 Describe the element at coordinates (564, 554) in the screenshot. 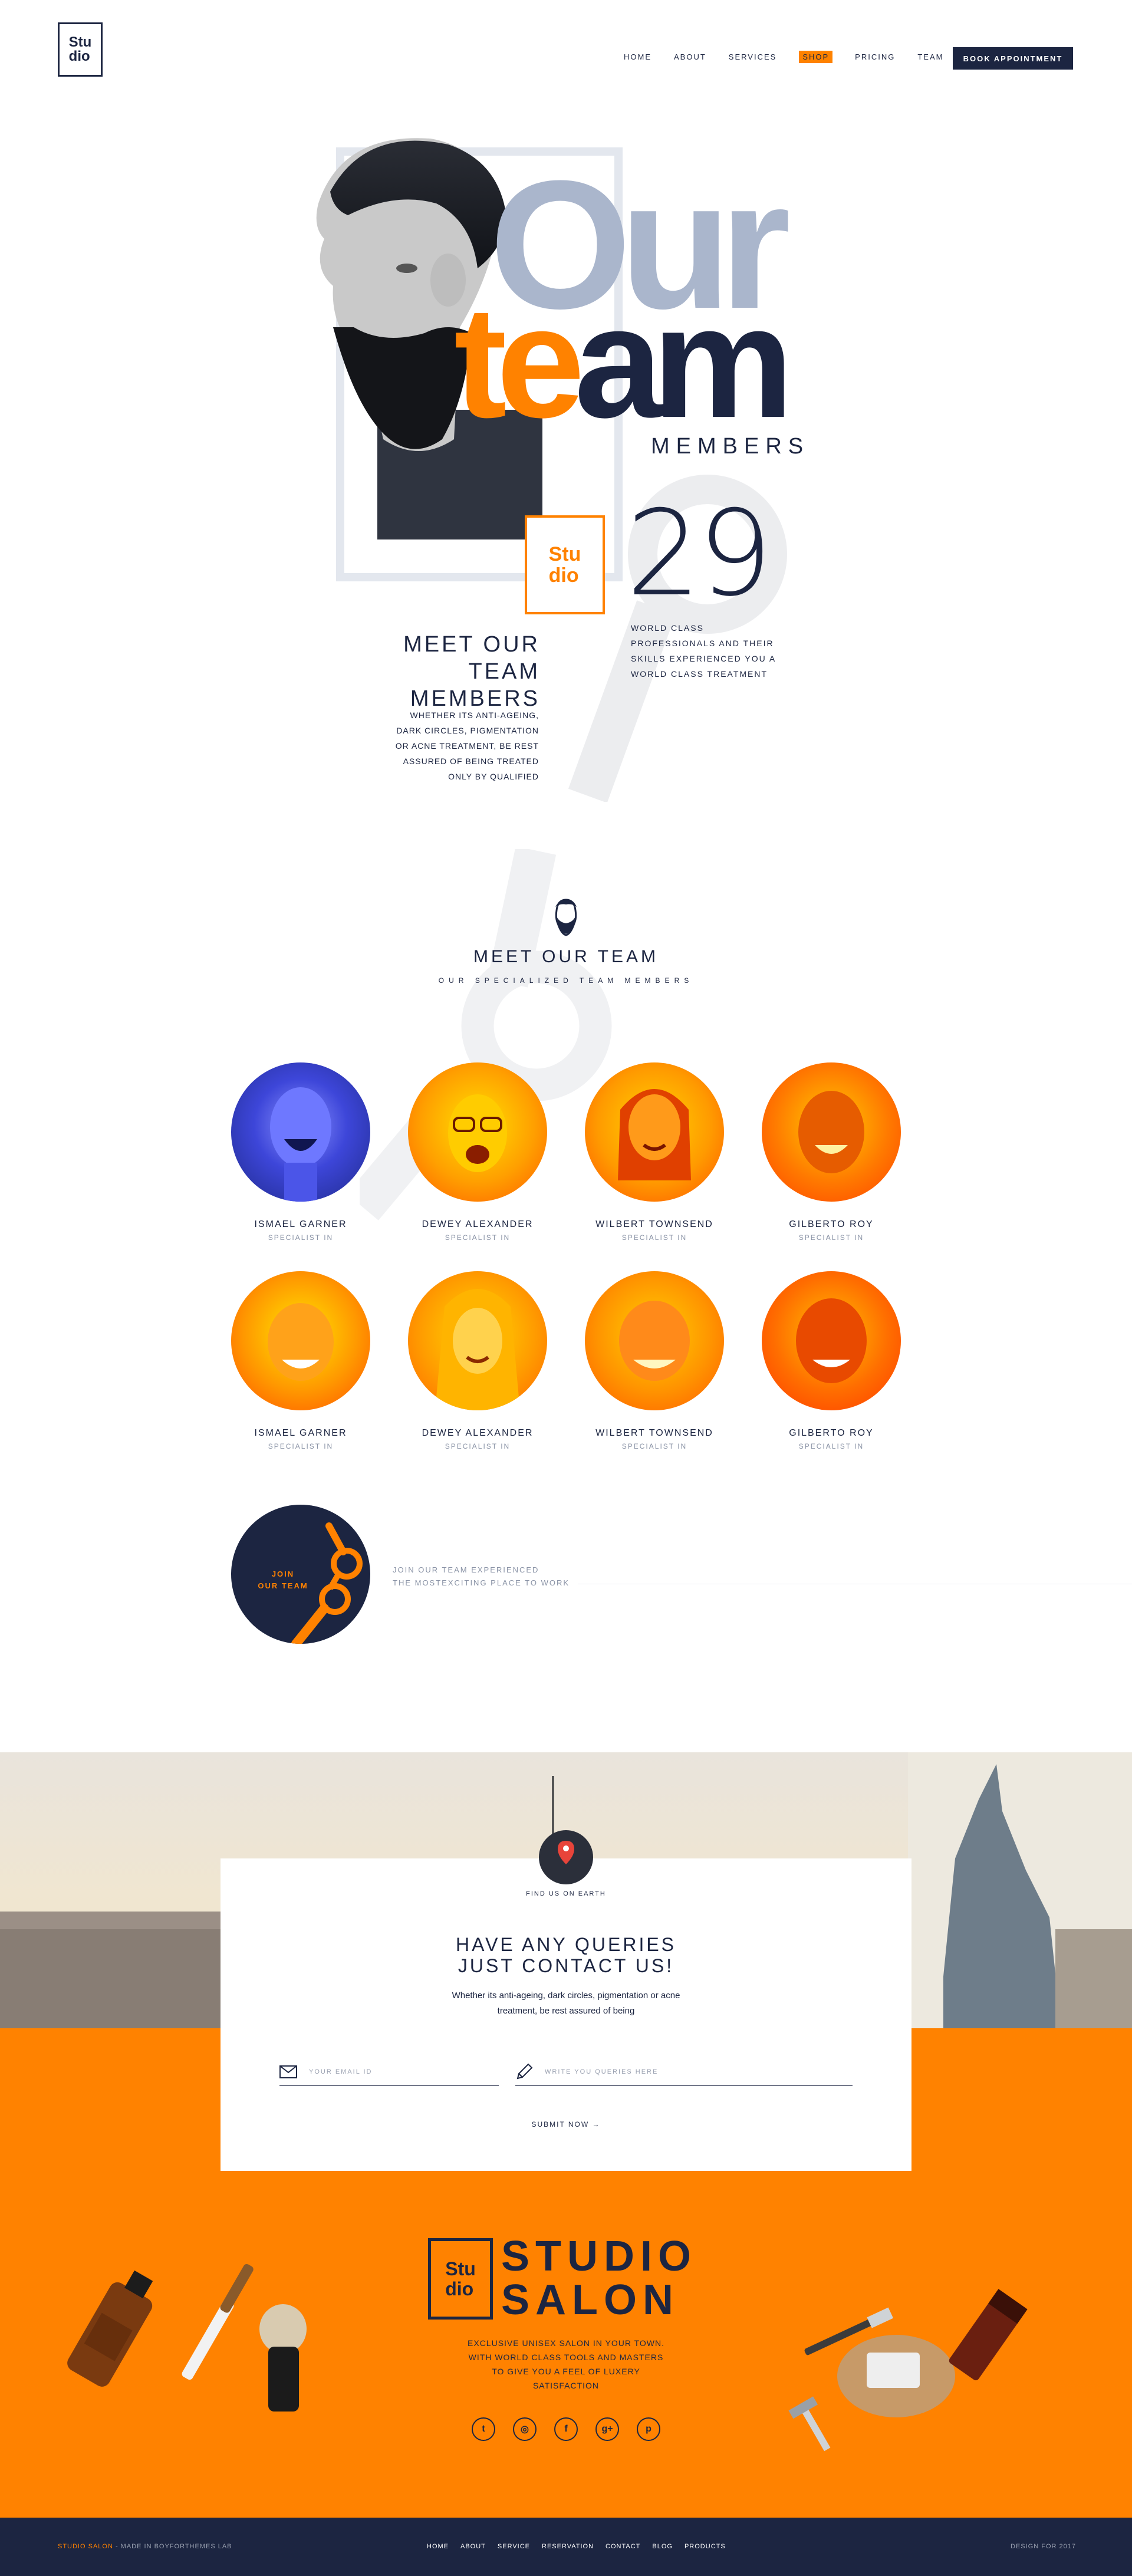

I see `hero-badge-line-1: Stu` at that location.